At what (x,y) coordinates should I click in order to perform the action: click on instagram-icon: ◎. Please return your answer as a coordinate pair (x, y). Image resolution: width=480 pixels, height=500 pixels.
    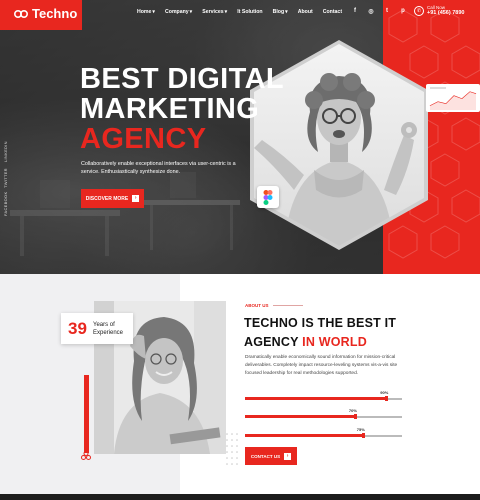
    Looking at the image, I should click on (371, 11).